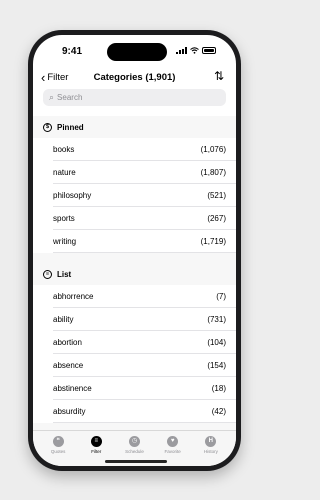  I want to click on item-label: philosophy, so click(72, 195).